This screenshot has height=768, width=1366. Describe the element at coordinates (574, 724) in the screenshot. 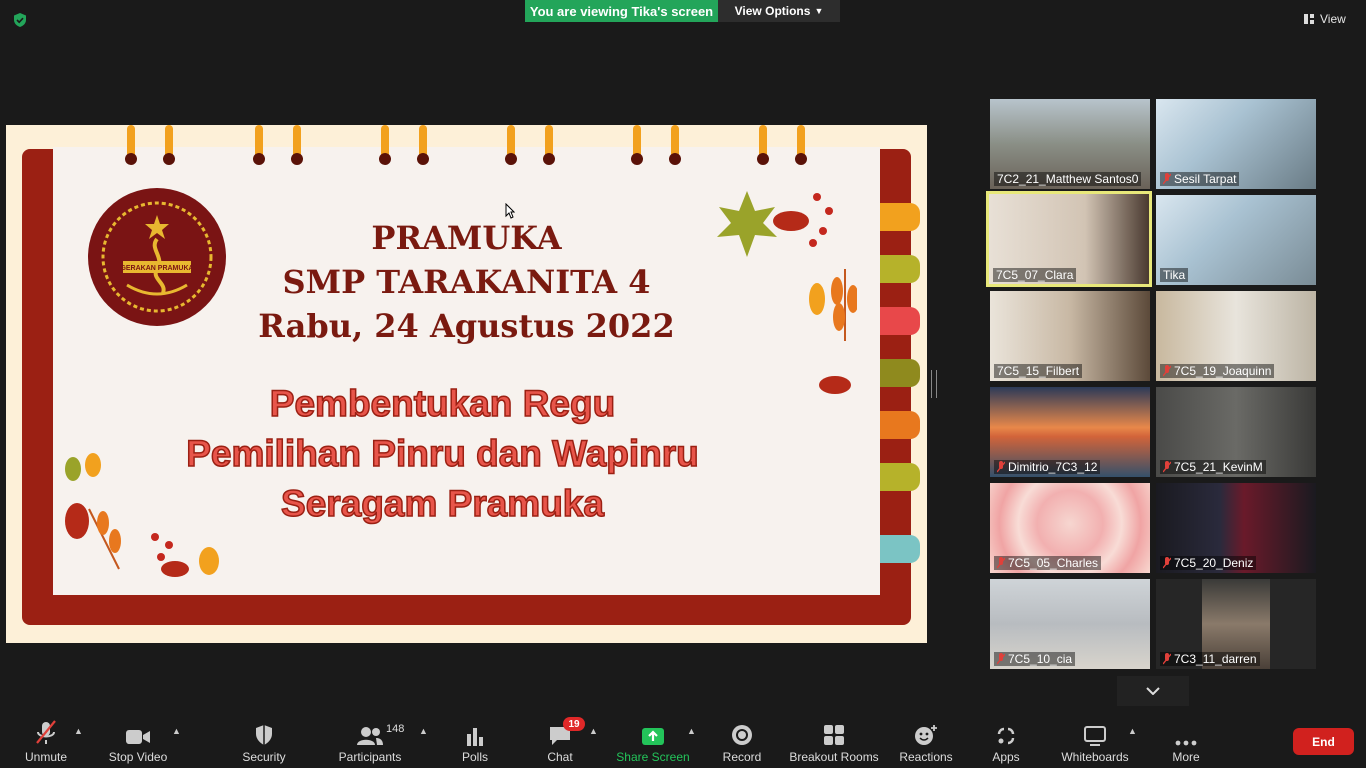

I see `chat-unread-badge: 19` at that location.